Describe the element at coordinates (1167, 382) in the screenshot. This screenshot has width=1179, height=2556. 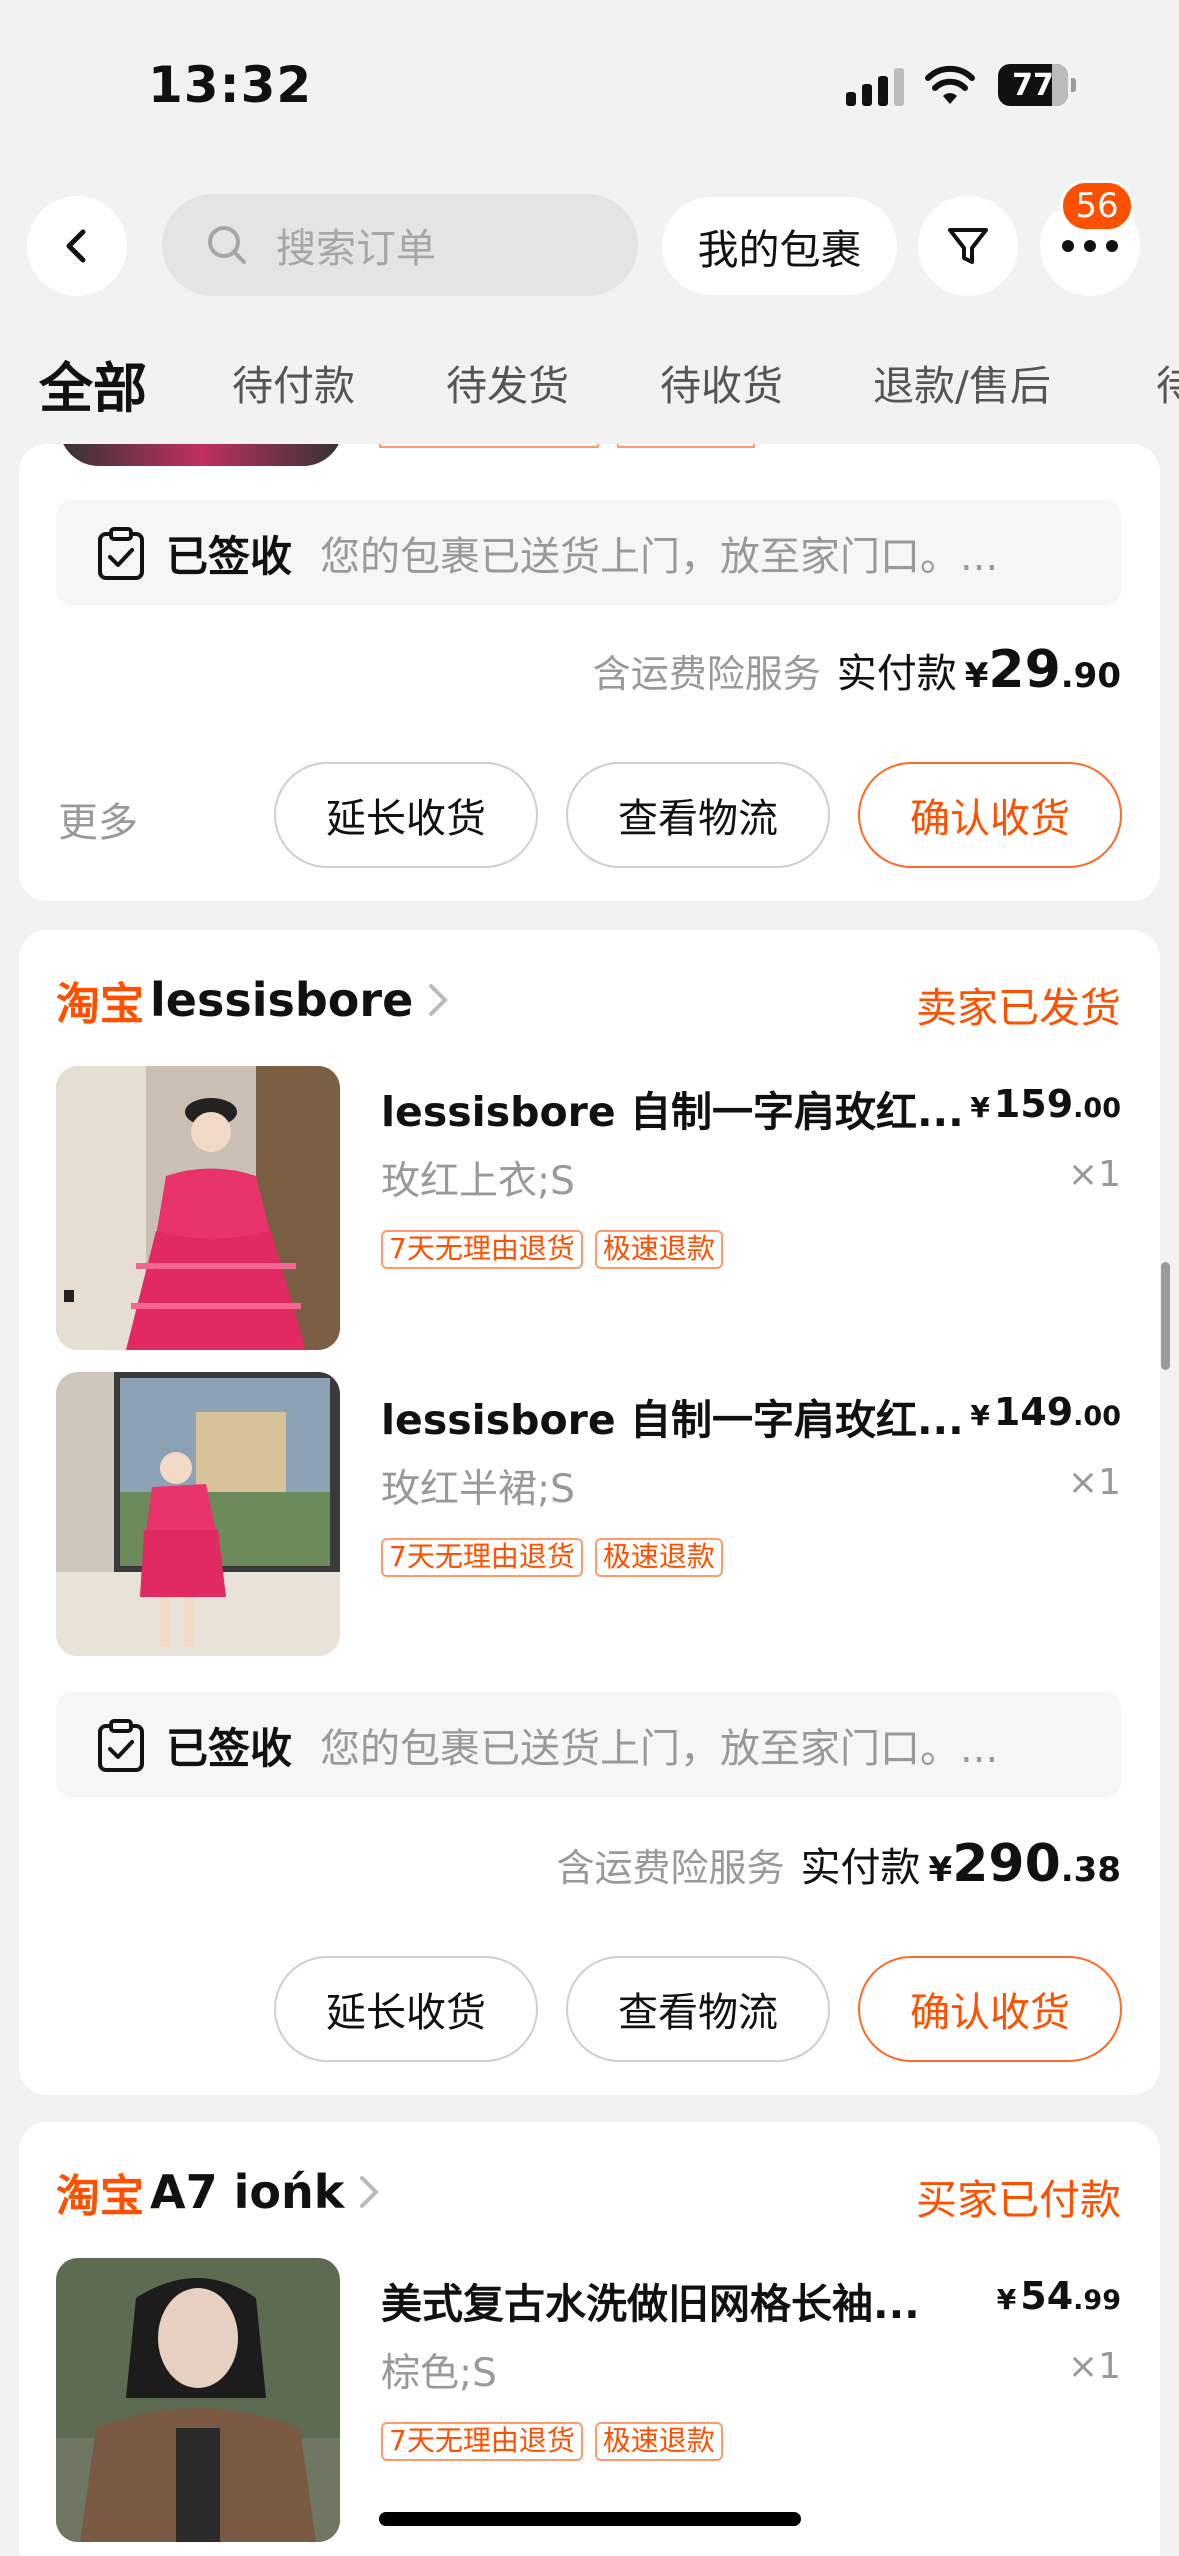
I see `tab-more: 待` at that location.